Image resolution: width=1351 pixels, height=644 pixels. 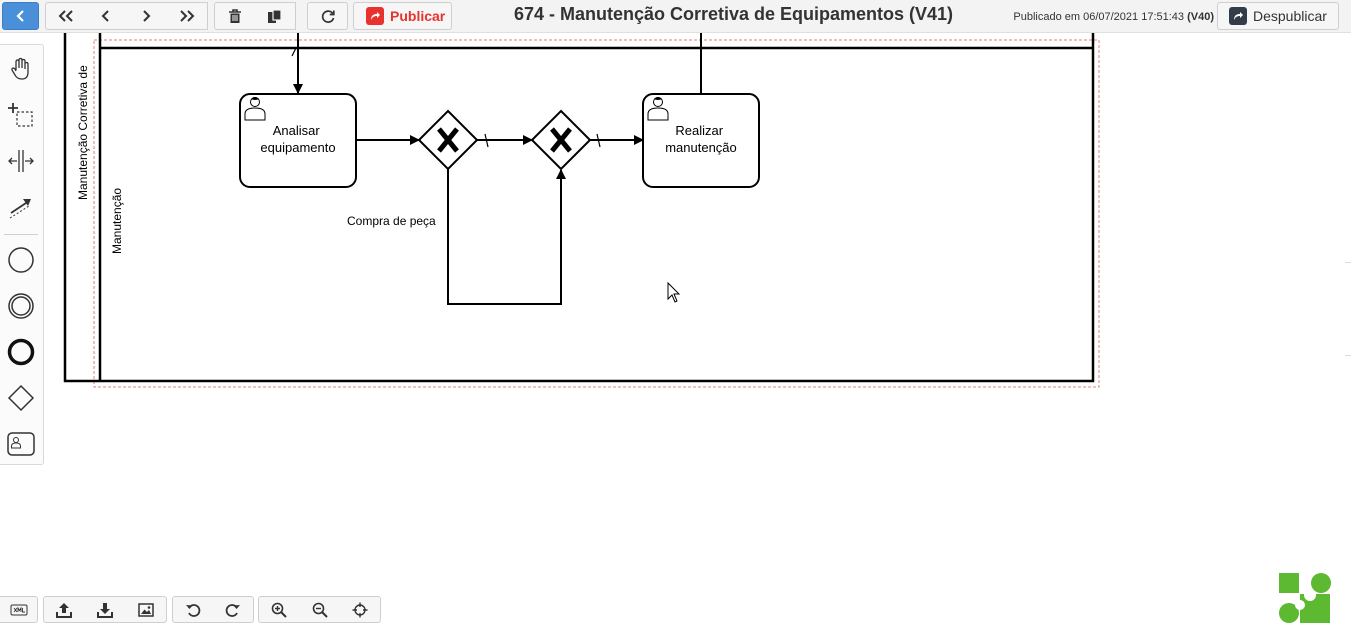 I want to click on lasso-select-icon, so click(x=20, y=115).